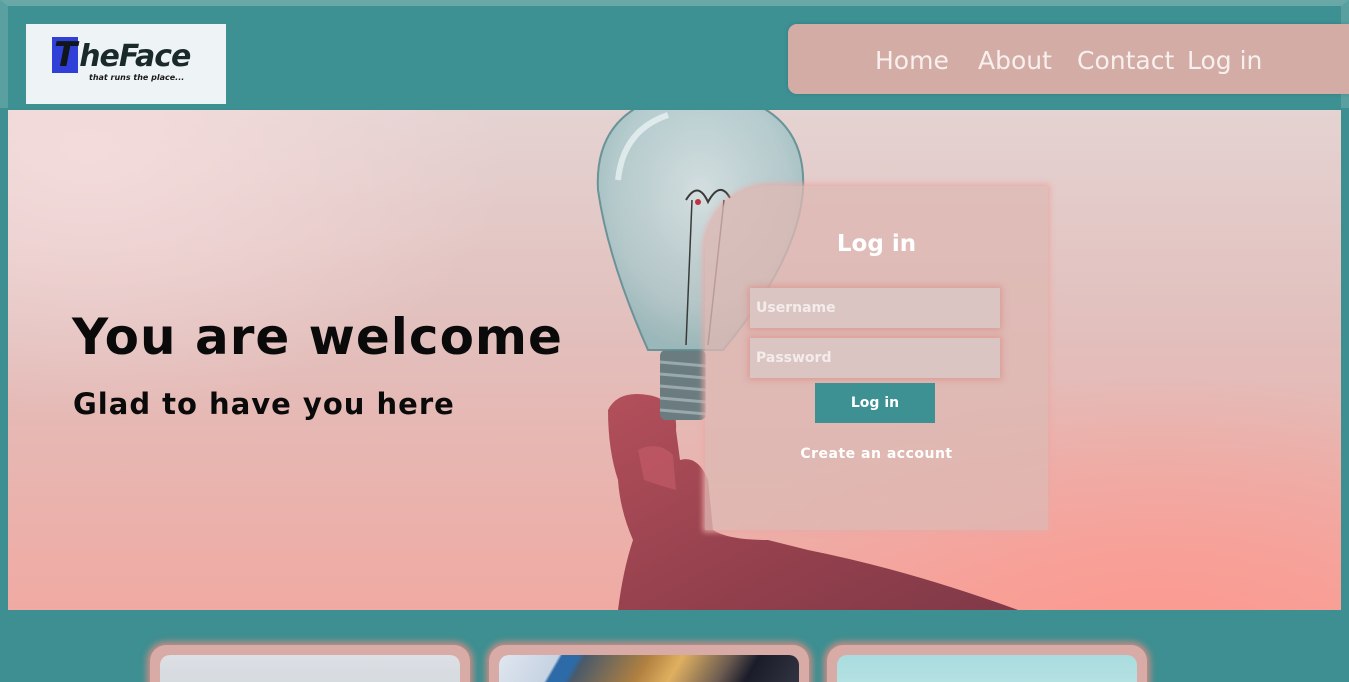 The height and width of the screenshot is (682, 1349). Describe the element at coordinates (1125, 61) in the screenshot. I see `nav-link-contact: Contact` at that location.